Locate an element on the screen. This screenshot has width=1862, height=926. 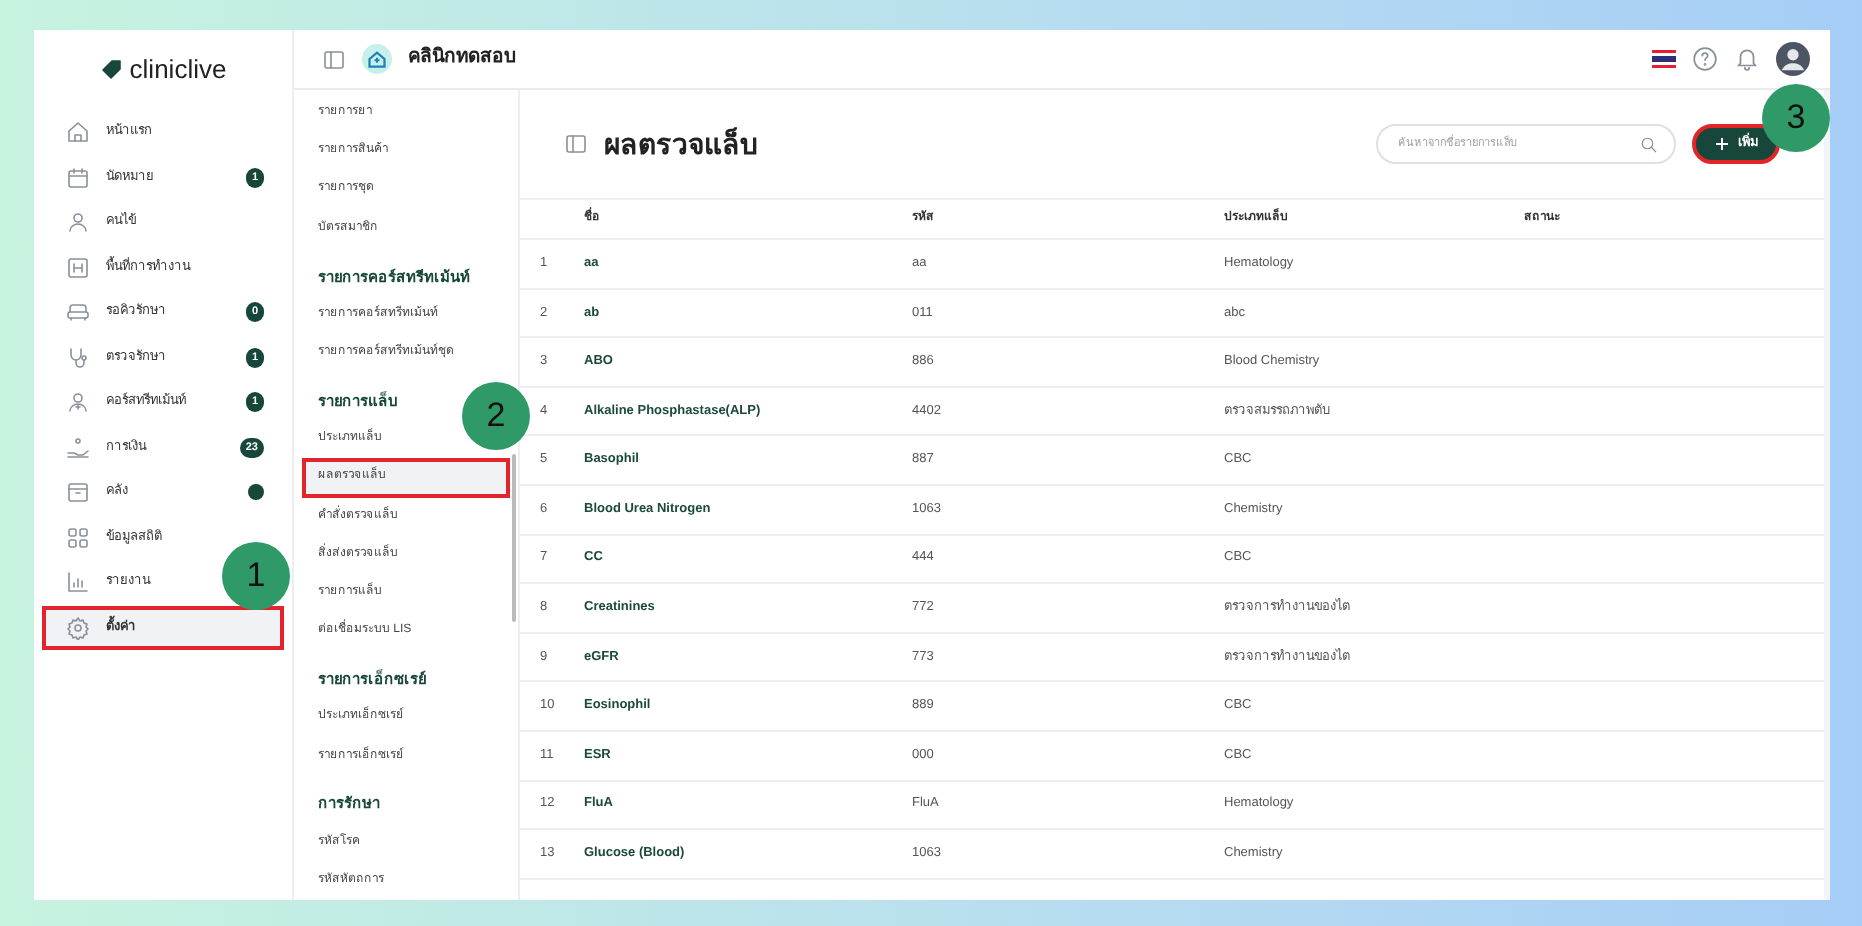
sidebar-toggle-icon is located at coordinates (334, 59).